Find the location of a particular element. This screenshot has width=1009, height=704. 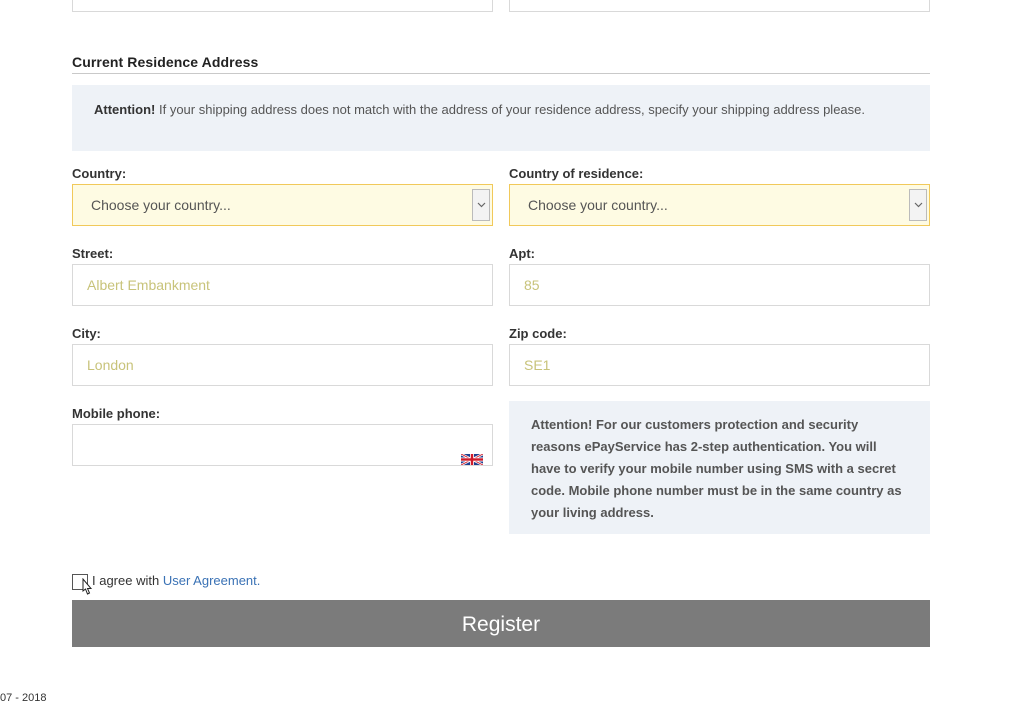

agreement-row: I agree with User Agreement. is located at coordinates (166, 582).